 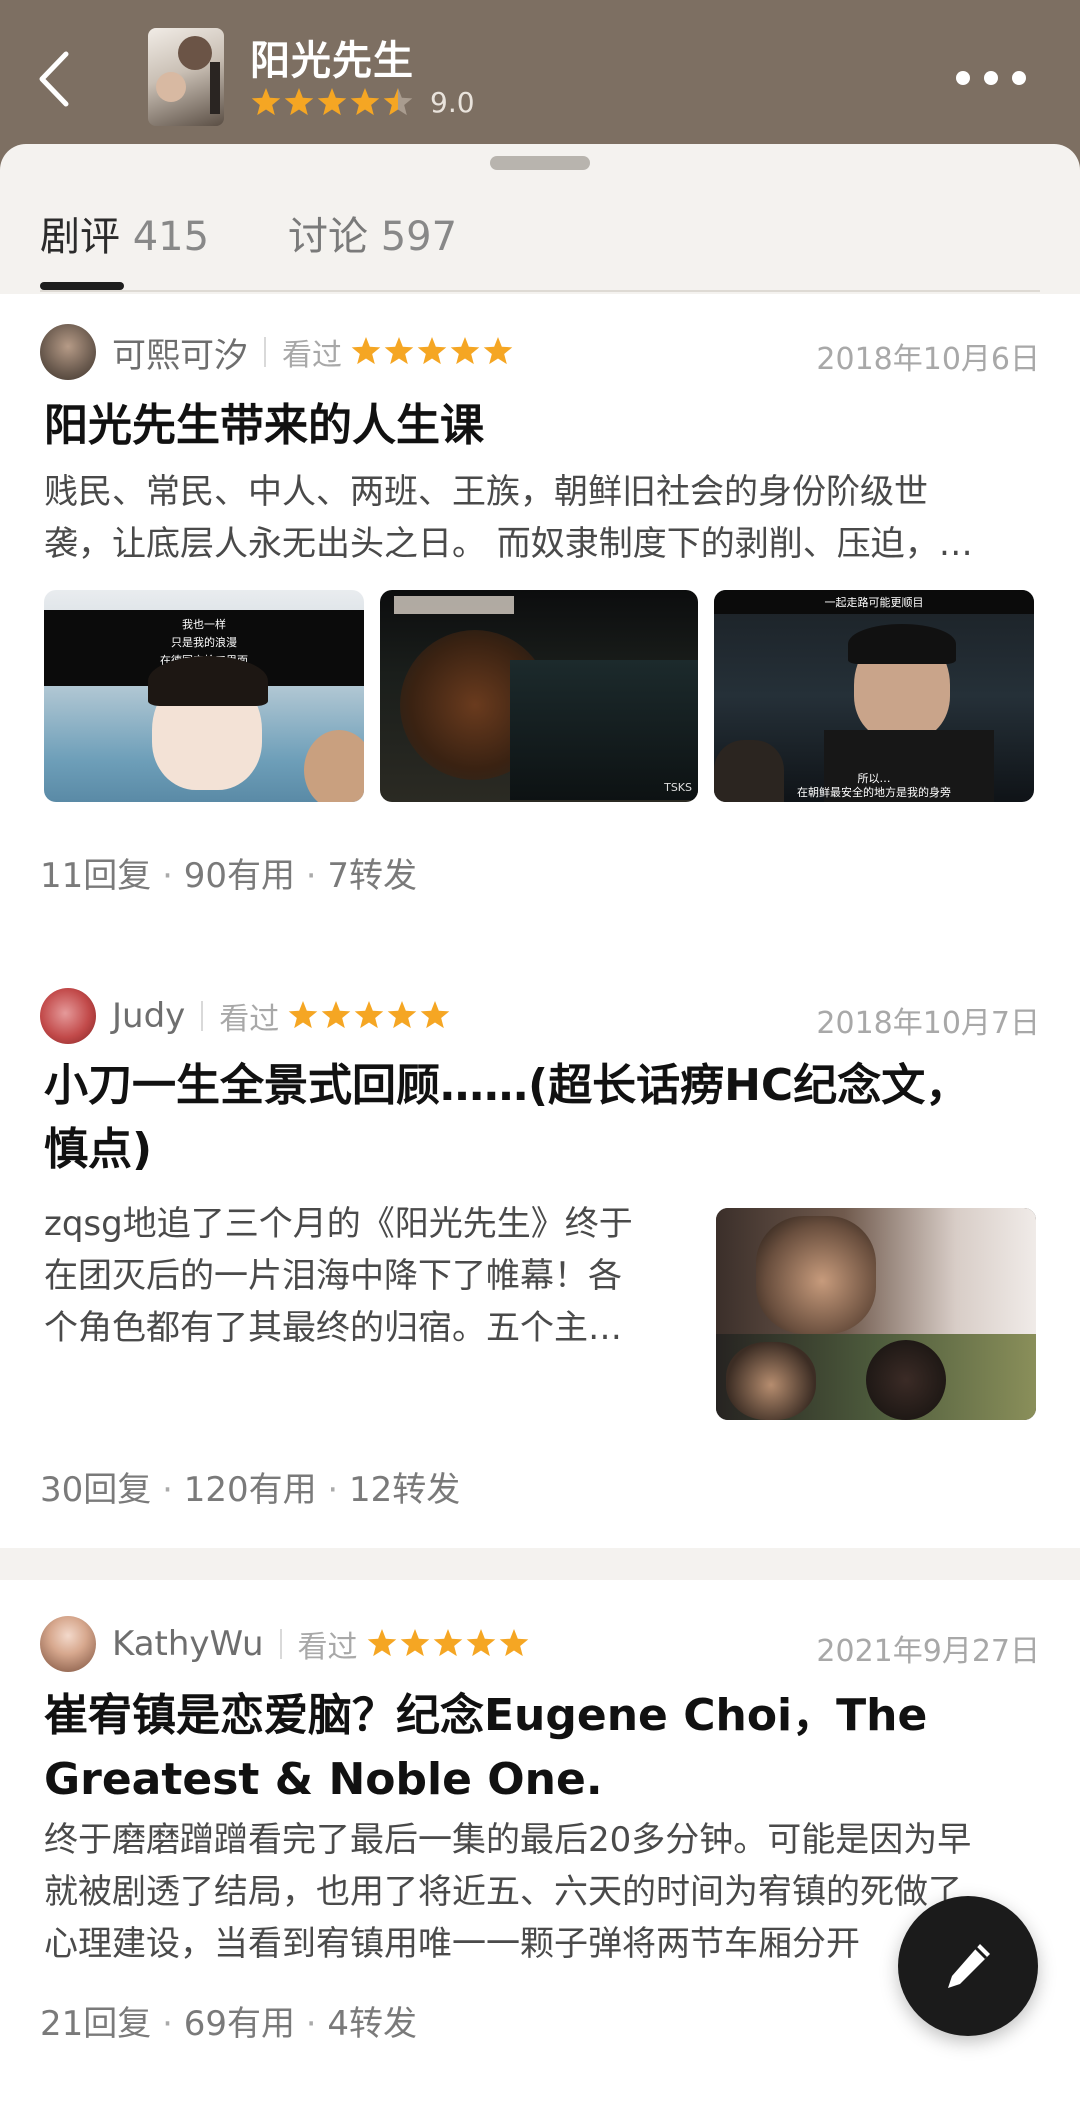 What do you see at coordinates (95, 876) in the screenshot?
I see `reply-count: 11回复` at bounding box center [95, 876].